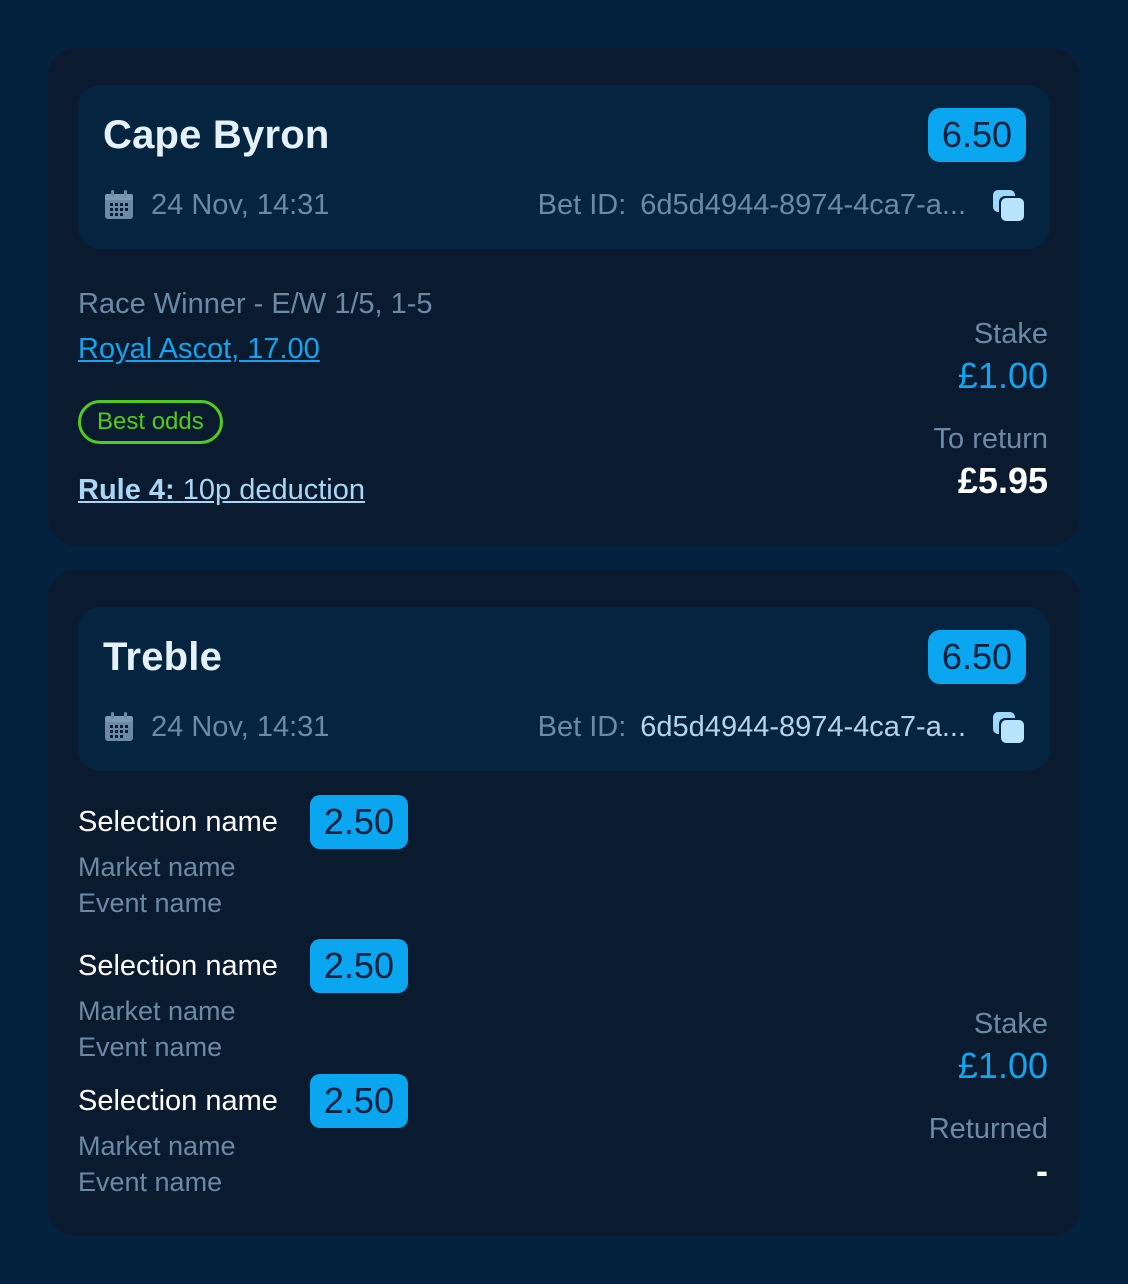 The image size is (1128, 1284). Describe the element at coordinates (255, 304) in the screenshot. I see `market-name: Race Winner - E/W 1/5, 1-5` at that location.